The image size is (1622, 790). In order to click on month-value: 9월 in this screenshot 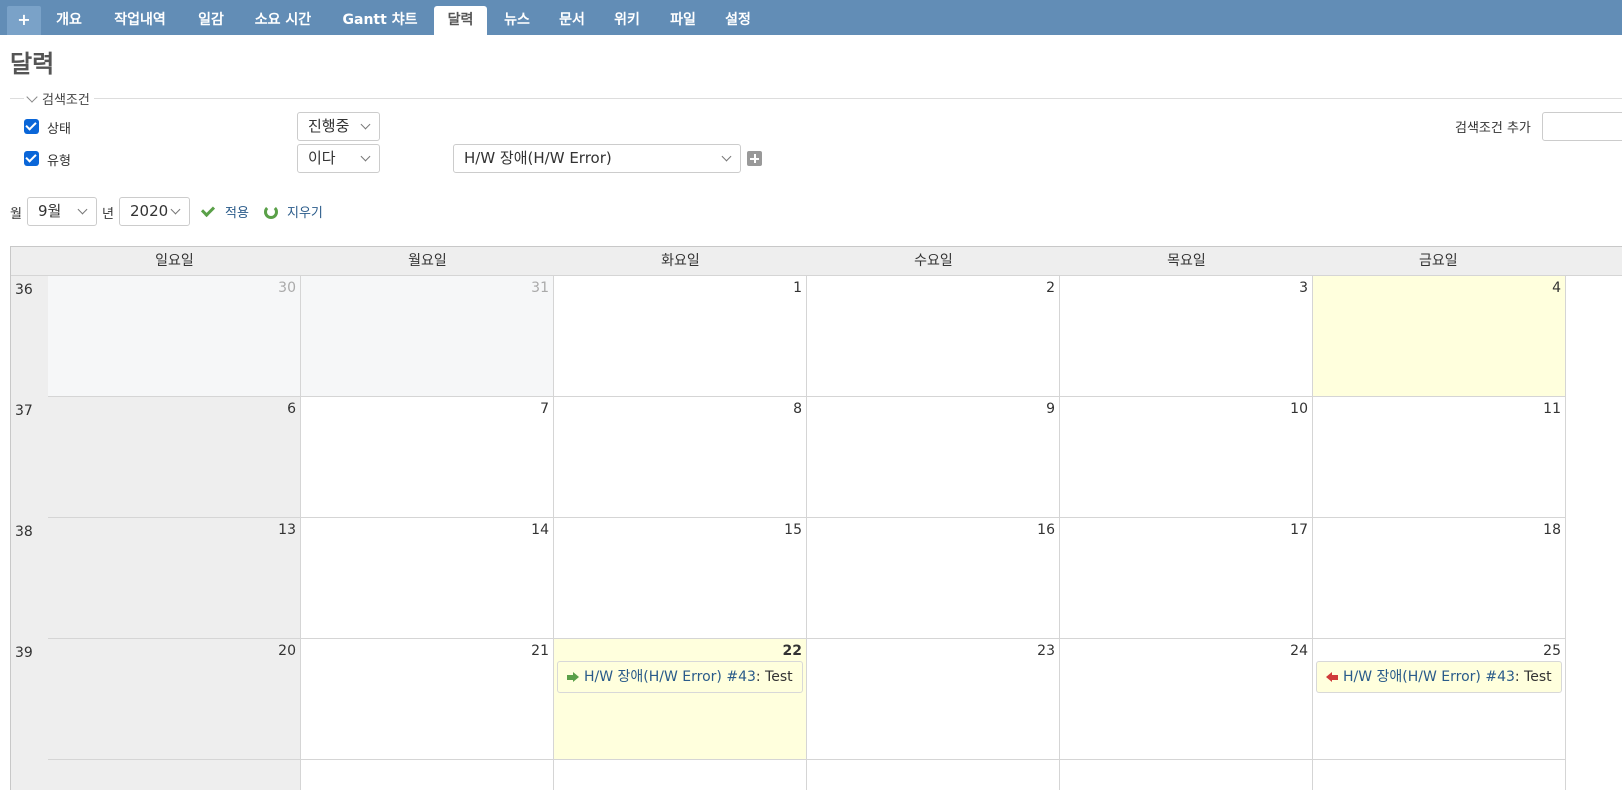, I will do `click(50, 211)`.